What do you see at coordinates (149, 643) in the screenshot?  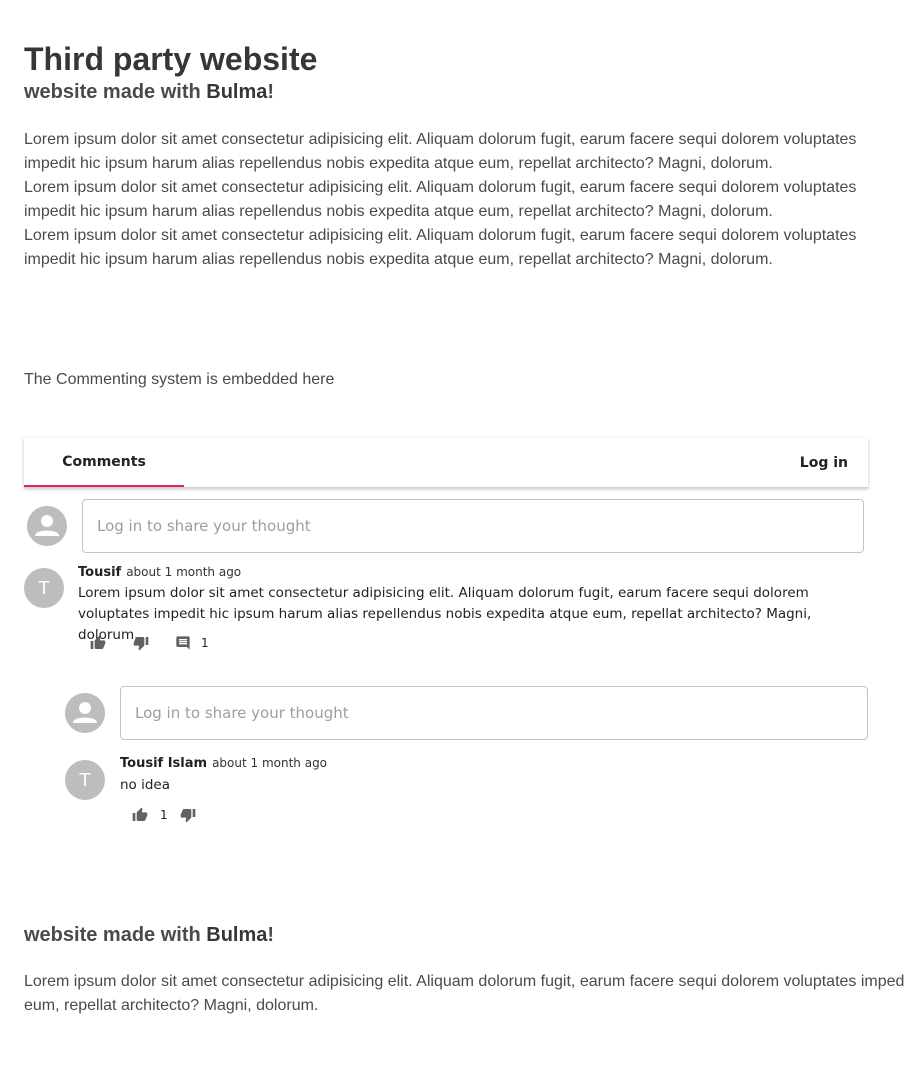 I see `comment-actions: 1` at bounding box center [149, 643].